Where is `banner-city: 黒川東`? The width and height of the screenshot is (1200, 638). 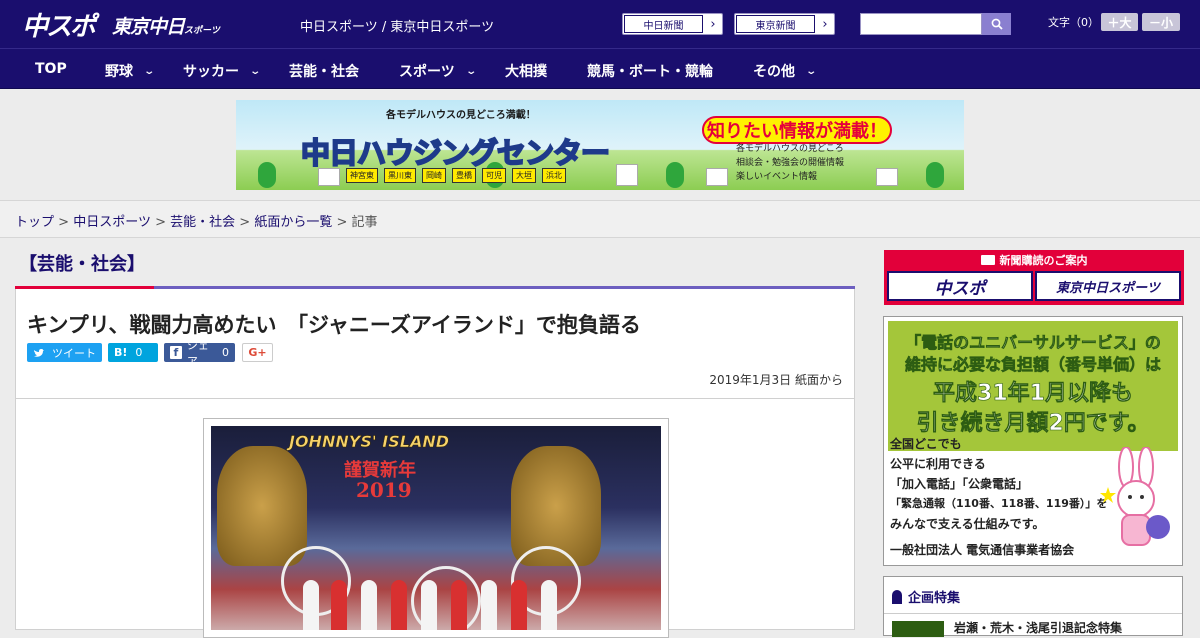 banner-city: 黒川東 is located at coordinates (400, 175).